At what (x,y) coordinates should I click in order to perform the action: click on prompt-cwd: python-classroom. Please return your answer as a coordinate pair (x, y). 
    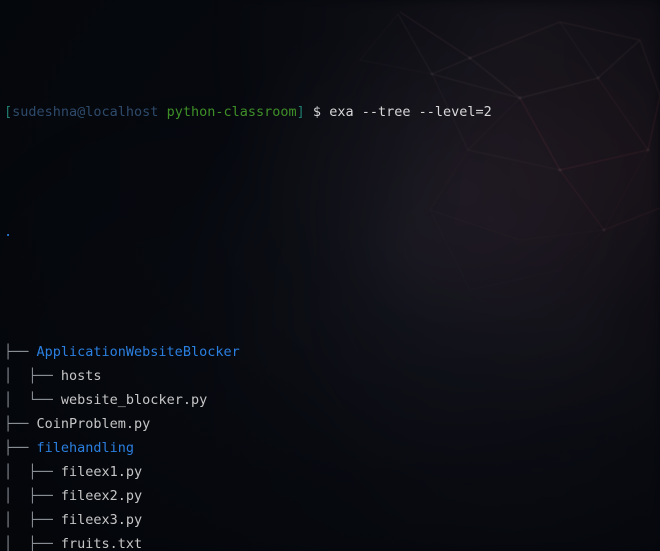
    Looking at the image, I should click on (231, 112).